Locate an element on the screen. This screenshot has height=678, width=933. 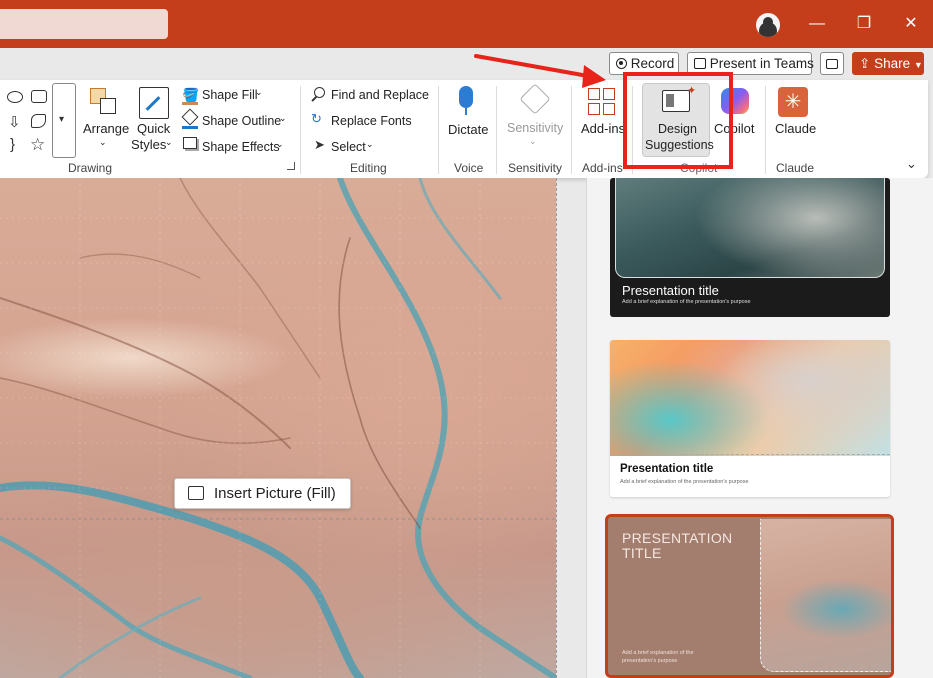
microphone-stand is located at coordinates (466, 111).